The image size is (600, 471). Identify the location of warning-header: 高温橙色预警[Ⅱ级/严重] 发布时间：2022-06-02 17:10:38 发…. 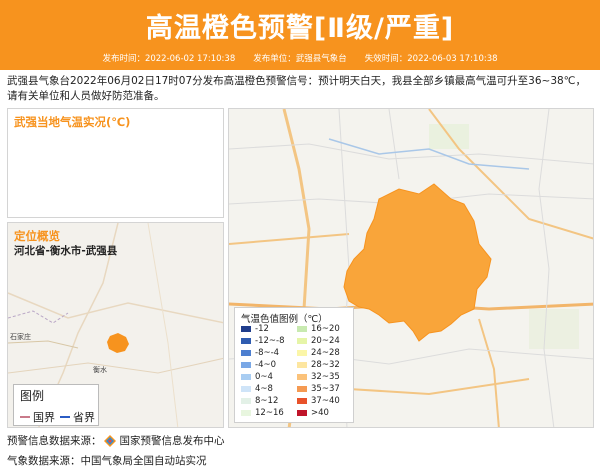
(300, 35).